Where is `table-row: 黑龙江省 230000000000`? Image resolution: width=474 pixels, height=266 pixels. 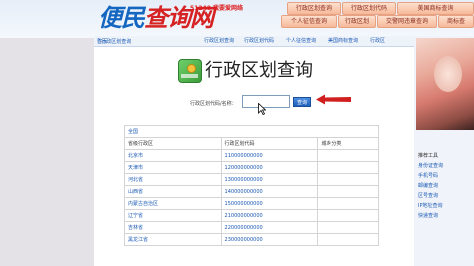
table-row: 黑龙江省 230000000000 is located at coordinates (251, 239).